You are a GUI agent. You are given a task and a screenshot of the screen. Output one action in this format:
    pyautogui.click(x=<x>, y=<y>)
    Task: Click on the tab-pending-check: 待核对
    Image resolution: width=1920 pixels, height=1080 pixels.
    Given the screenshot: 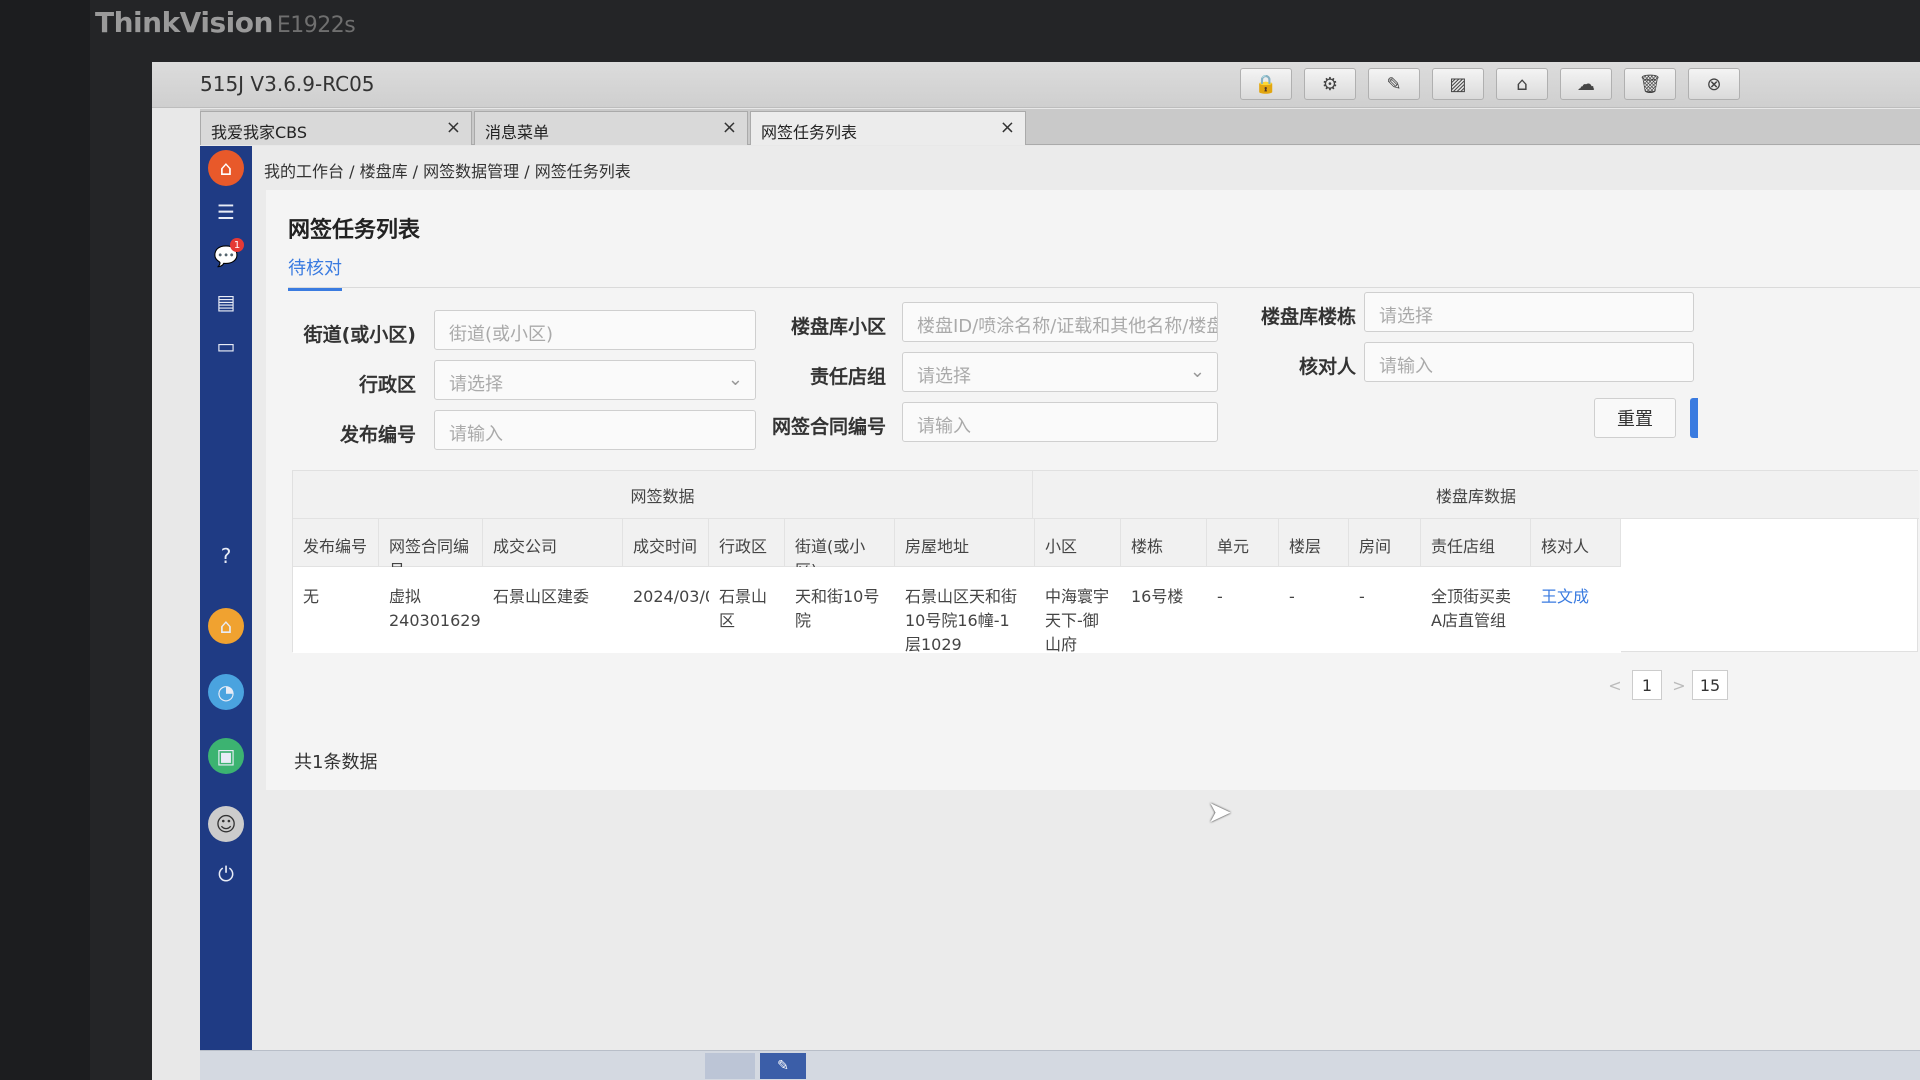 What is the action you would take?
    pyautogui.click(x=315, y=272)
    